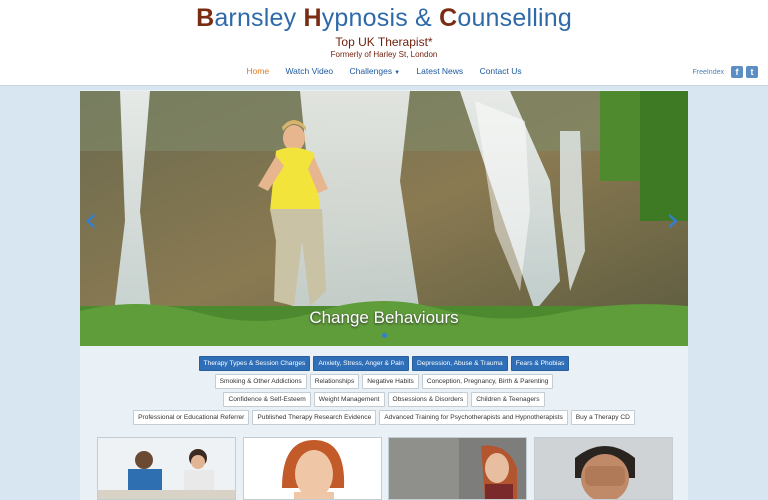 The width and height of the screenshot is (768, 500). What do you see at coordinates (385, 468) in the screenshot?
I see `thumbnail-strip` at bounding box center [385, 468].